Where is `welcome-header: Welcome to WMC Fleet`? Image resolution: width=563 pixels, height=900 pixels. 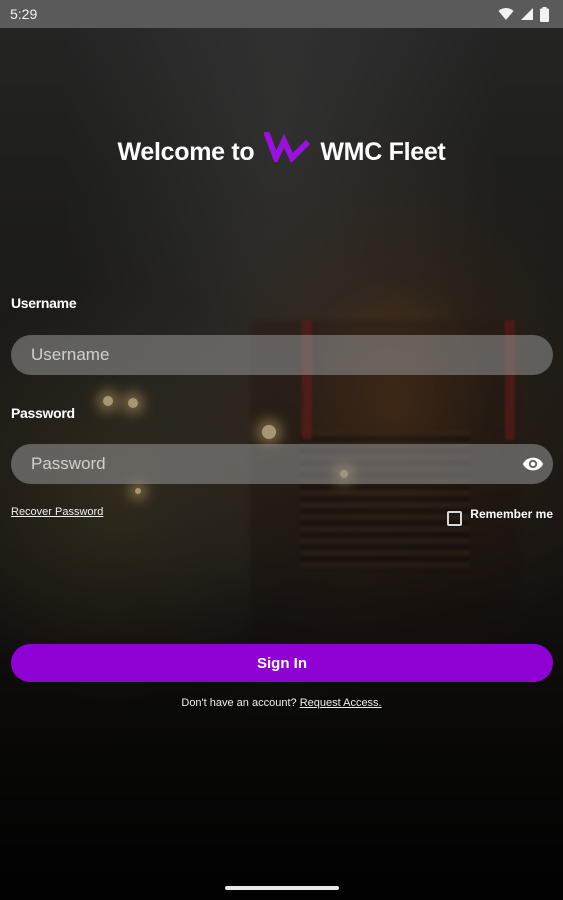 welcome-header: Welcome to WMC Fleet is located at coordinates (281, 149).